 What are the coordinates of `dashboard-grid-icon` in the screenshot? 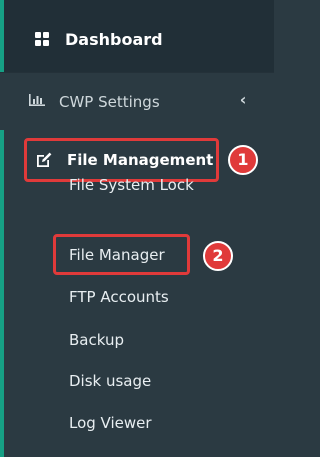 It's located at (42, 39).